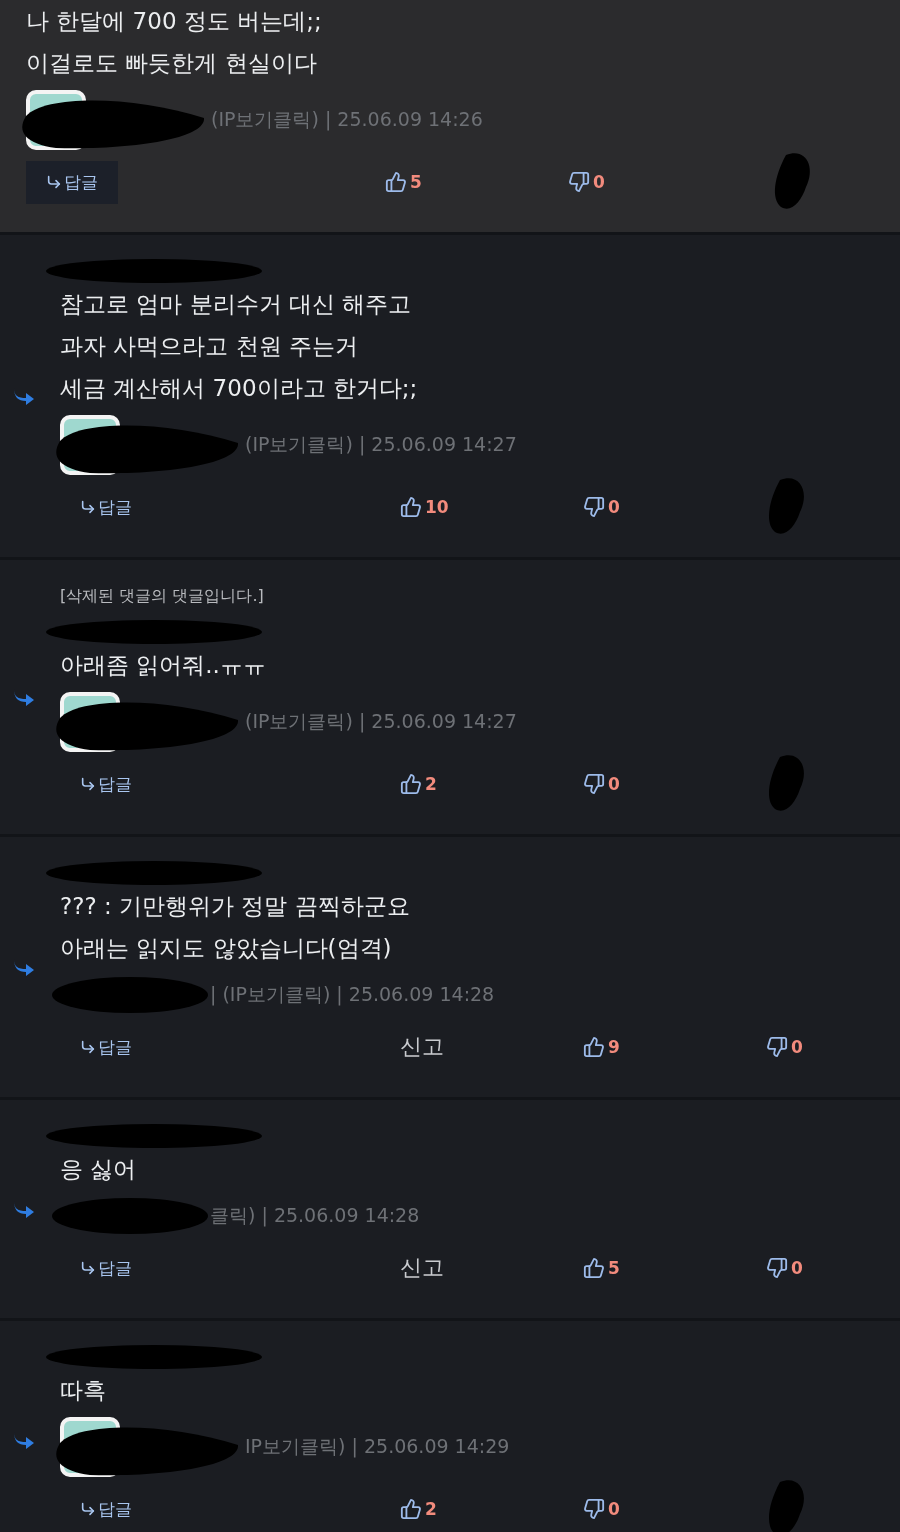 The image size is (900, 1532). I want to click on comment-meta: 클릭) | 25.06.09 14:28, so click(315, 1216).